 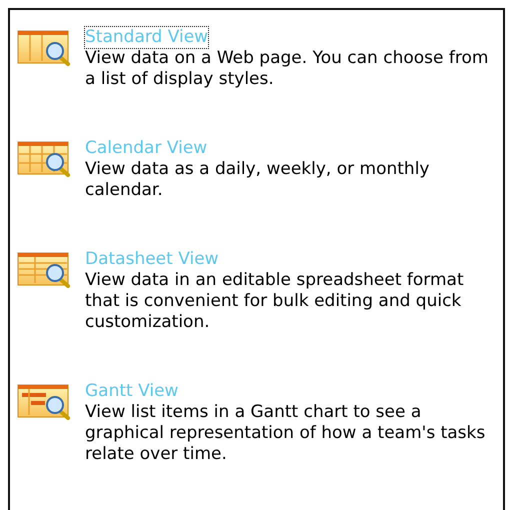 I want to click on view-description: View data on a Web page. You can choose from a list of display styles., so click(x=287, y=69).